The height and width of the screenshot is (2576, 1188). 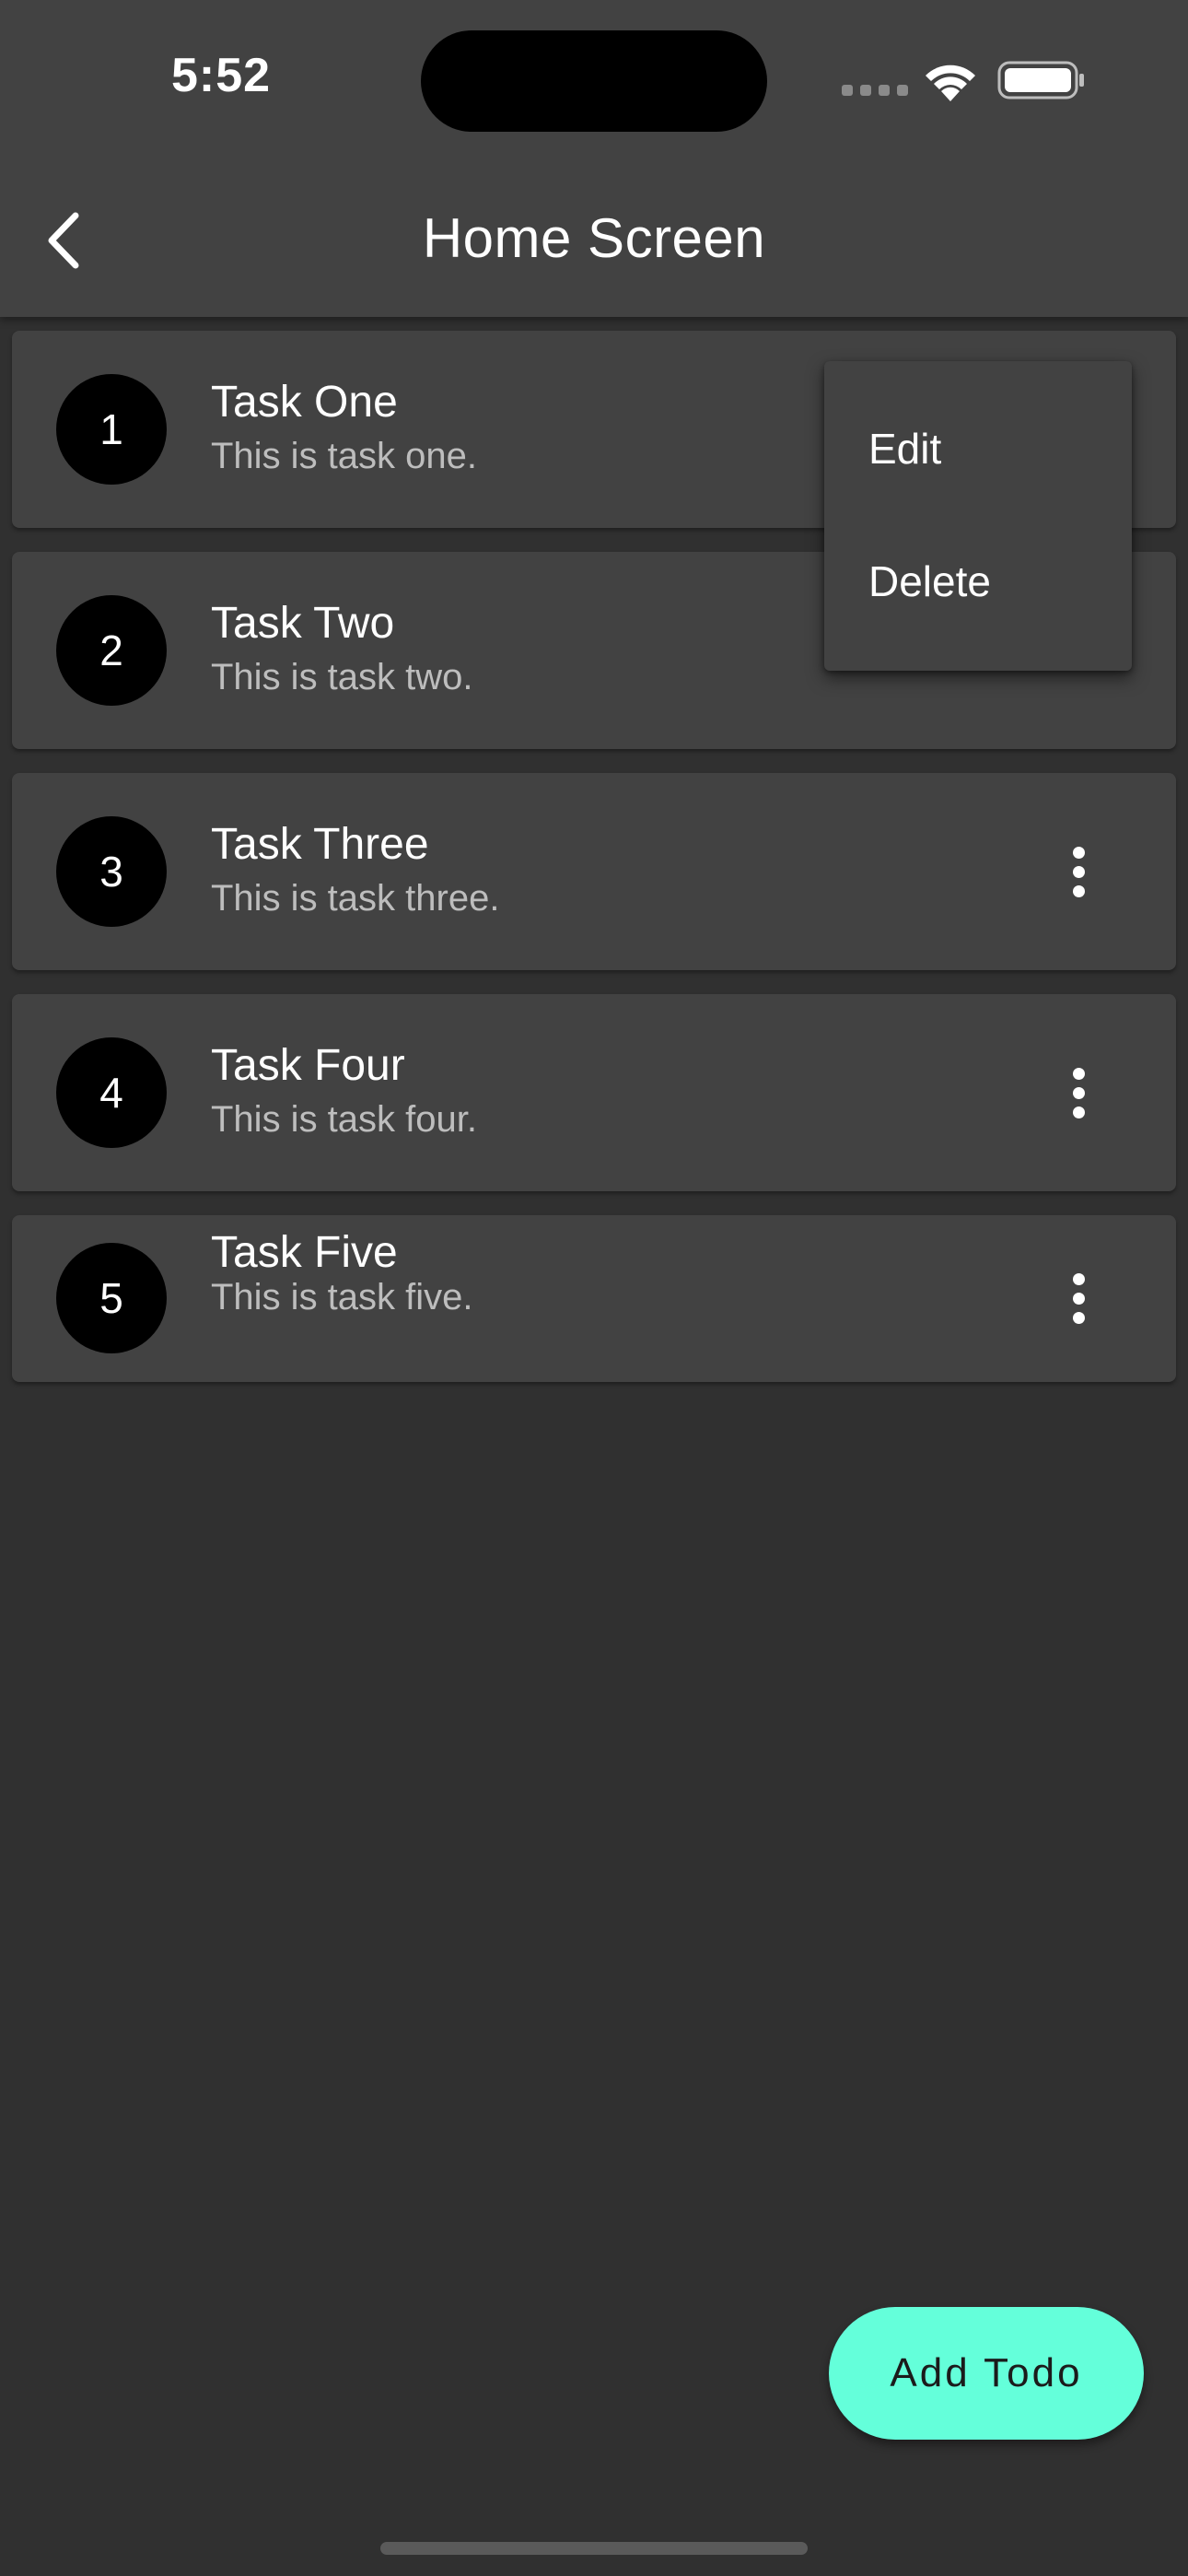 What do you see at coordinates (342, 677) in the screenshot?
I see `task-description: This is task two.` at bounding box center [342, 677].